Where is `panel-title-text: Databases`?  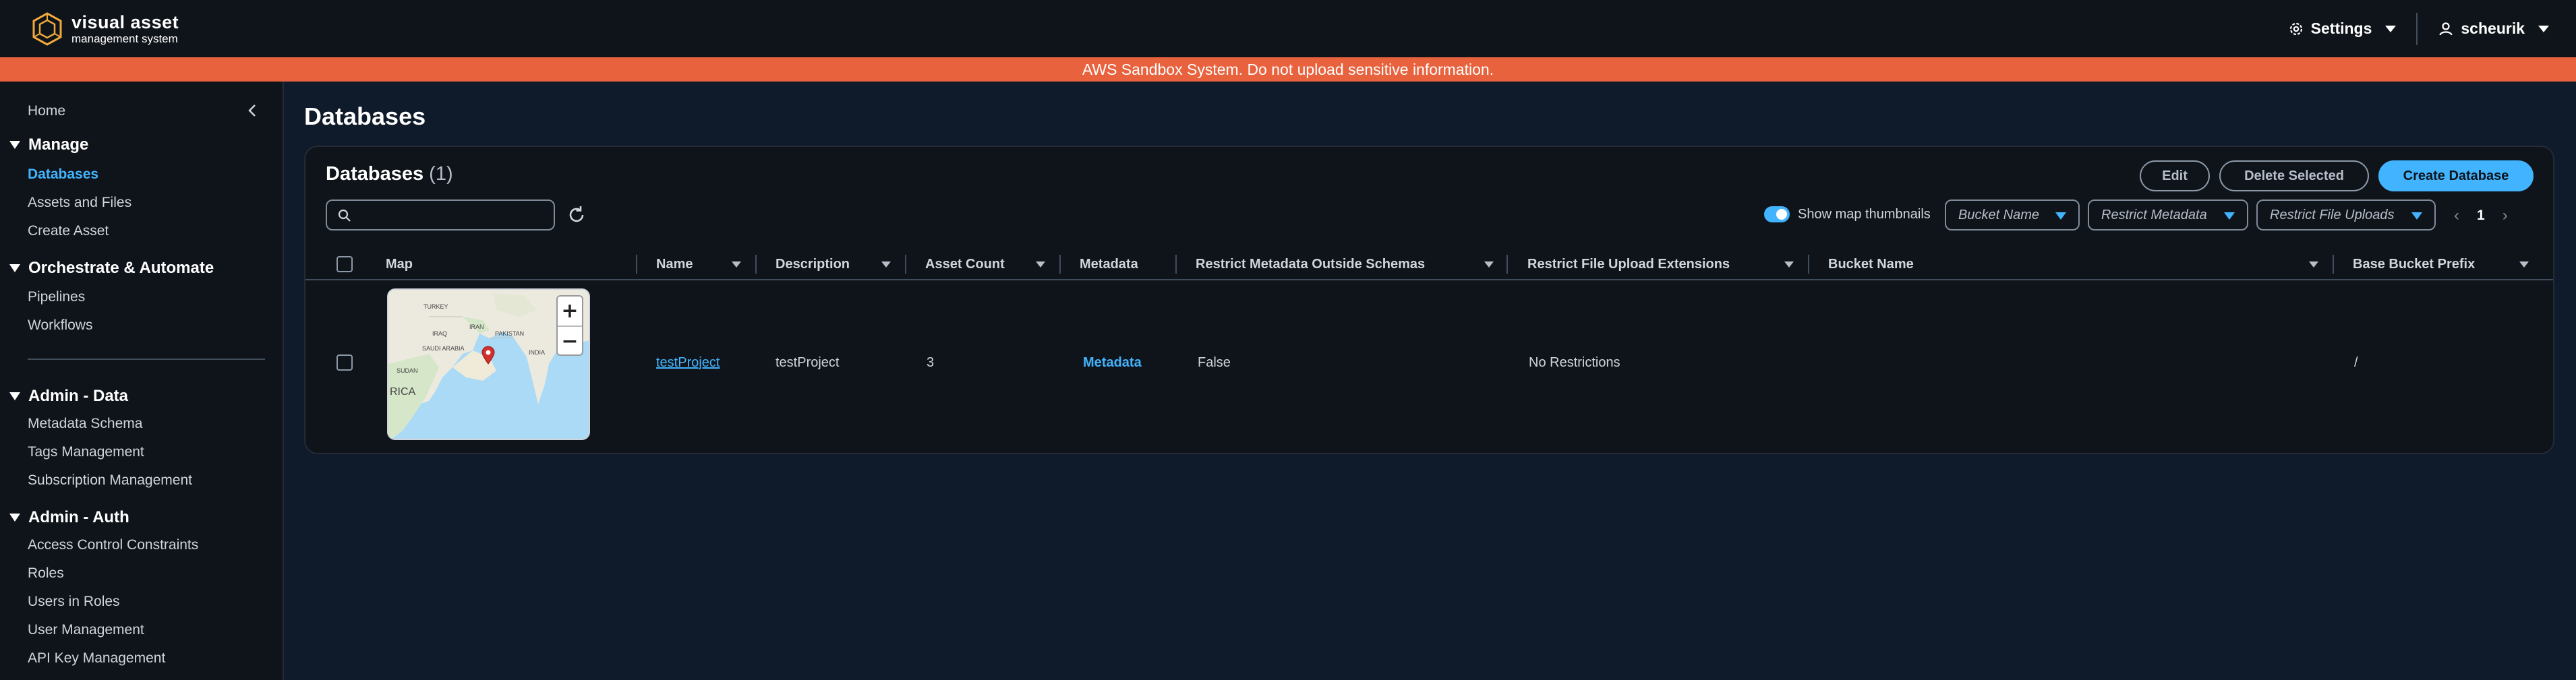 panel-title-text: Databases is located at coordinates (375, 174).